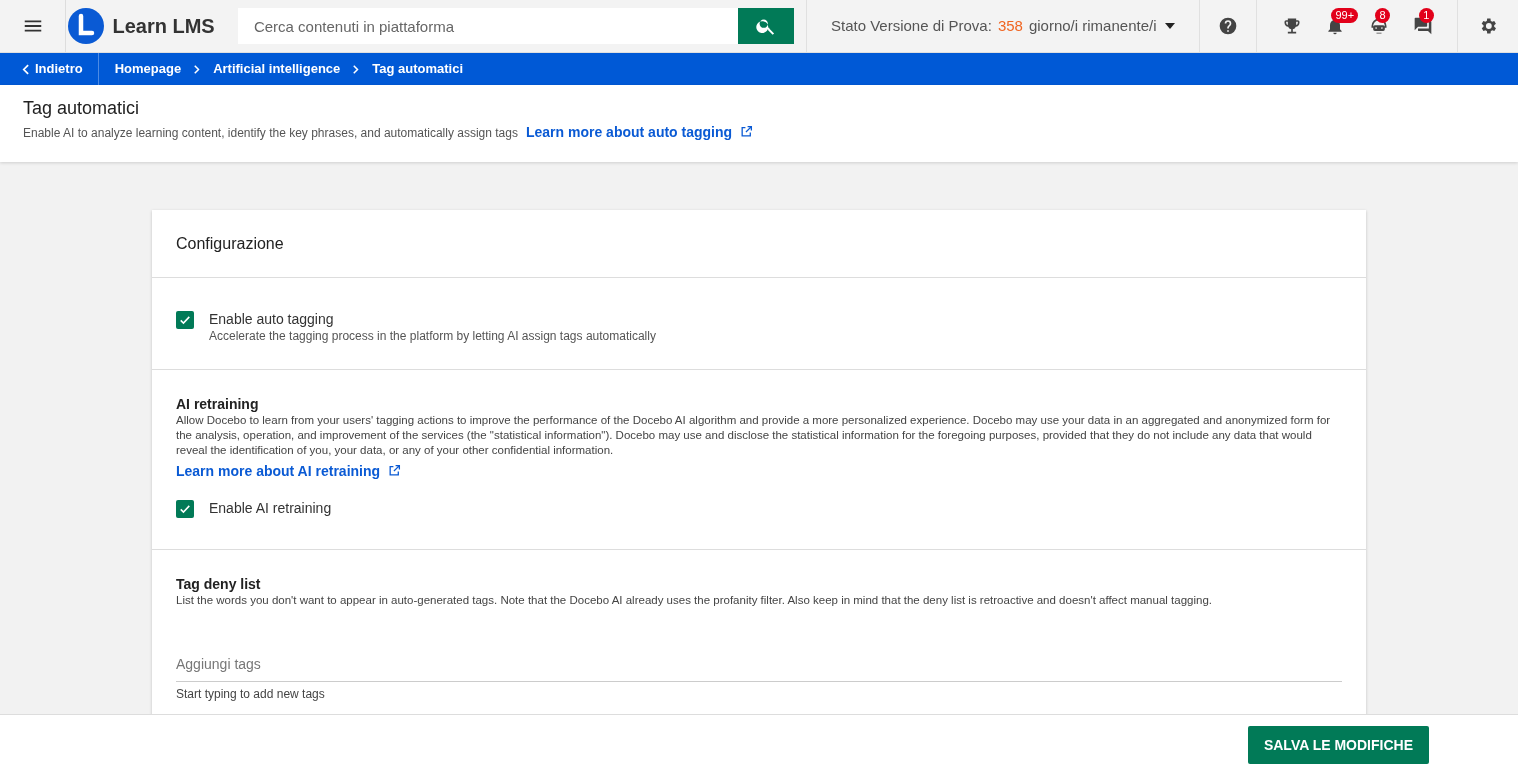 The image size is (1518, 773). Describe the element at coordinates (1335, 26) in the screenshot. I see `bell-button: 99+` at that location.